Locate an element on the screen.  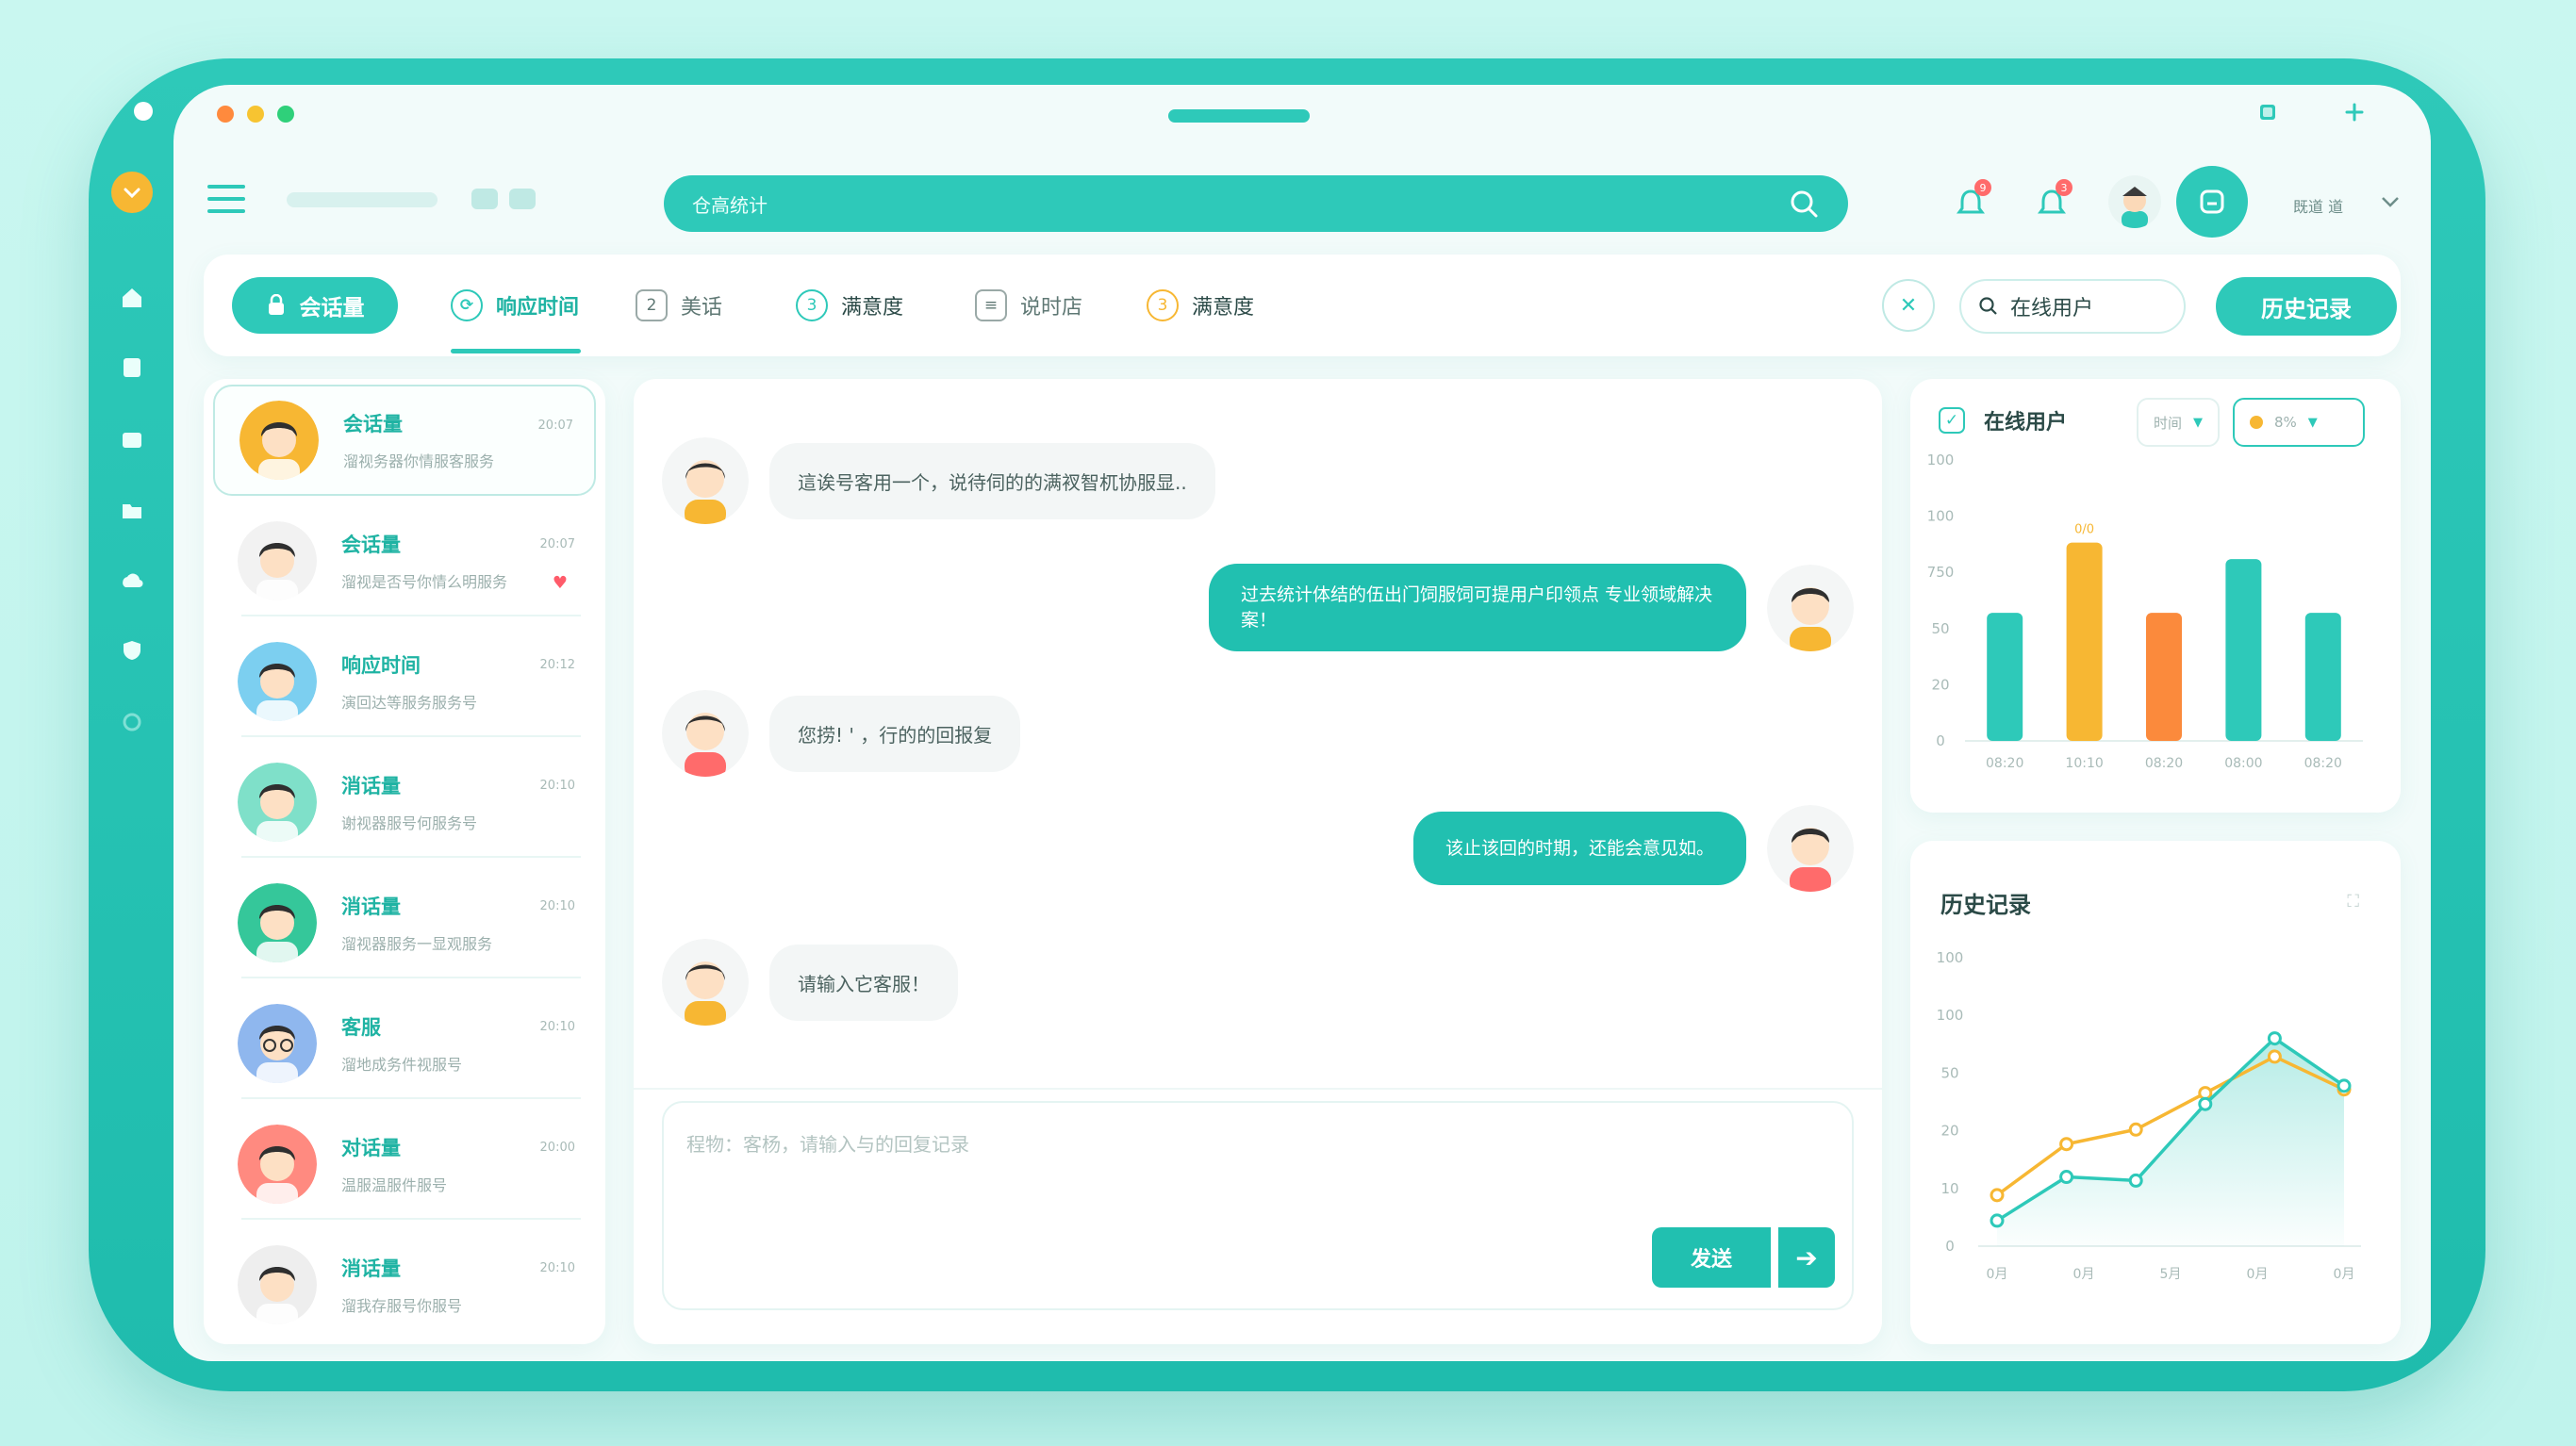
message-outgoing: 过去统计体结的伍出门饲服饲可提用户印领点 专业领域解决案！ is located at coordinates (1531, 608).